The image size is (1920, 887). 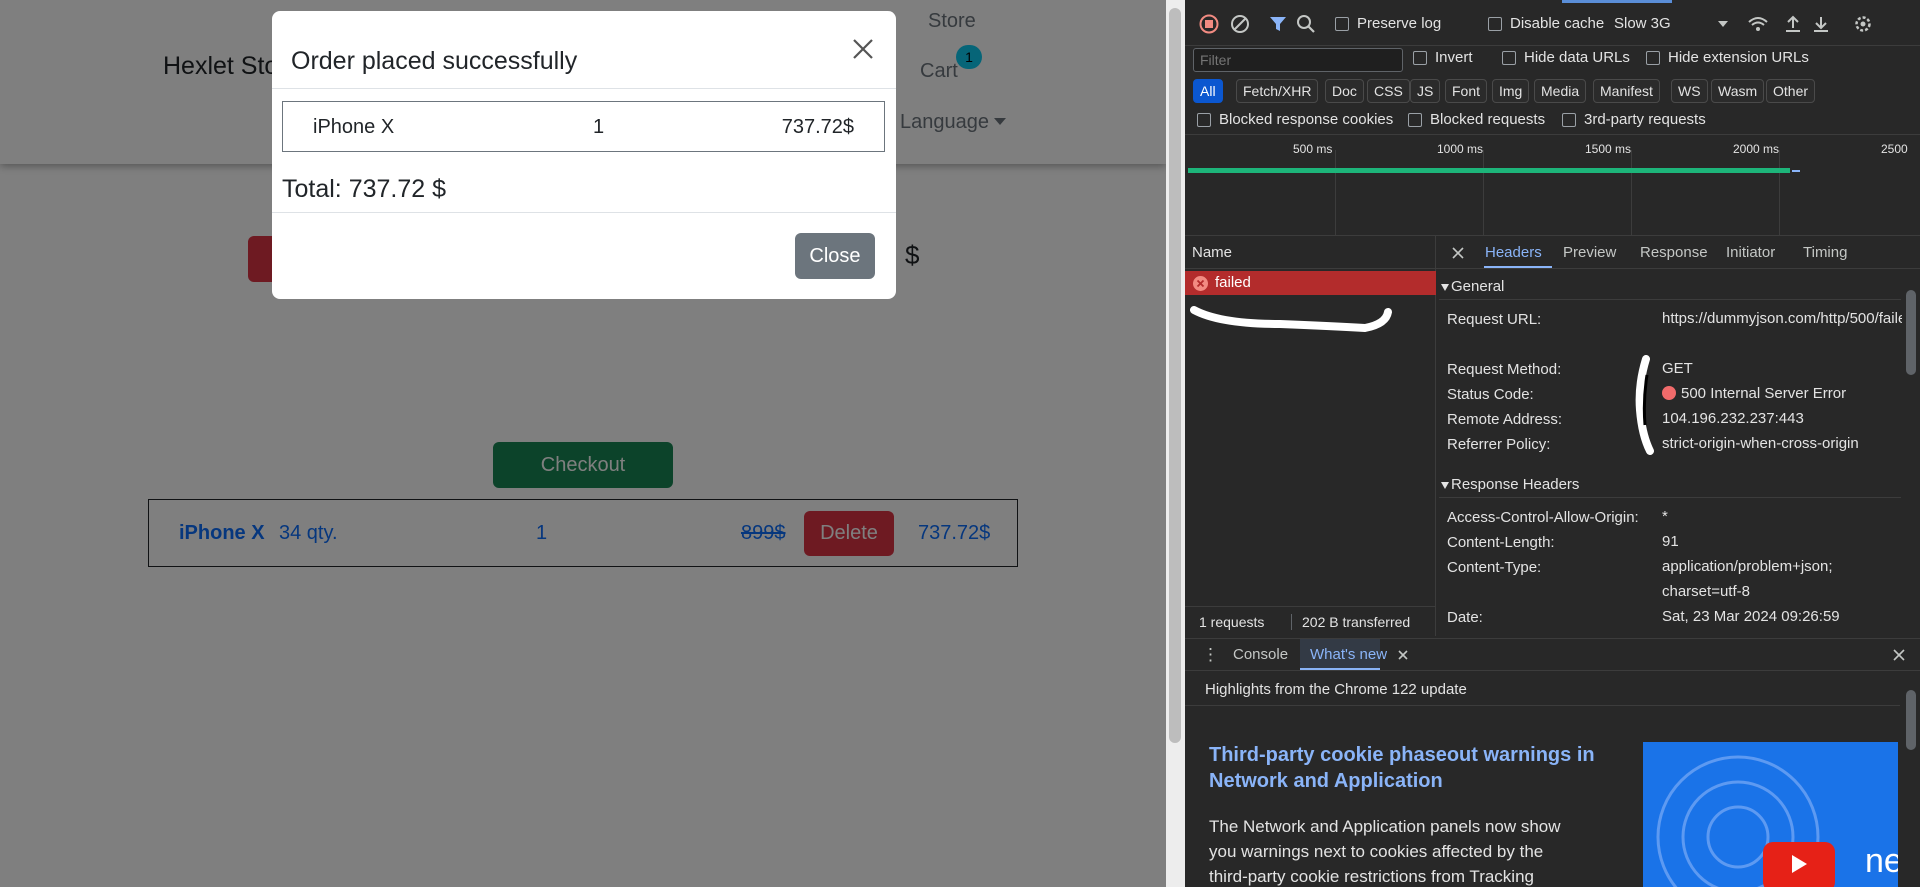 I want to click on modal-item-qty: 1, so click(x=599, y=127).